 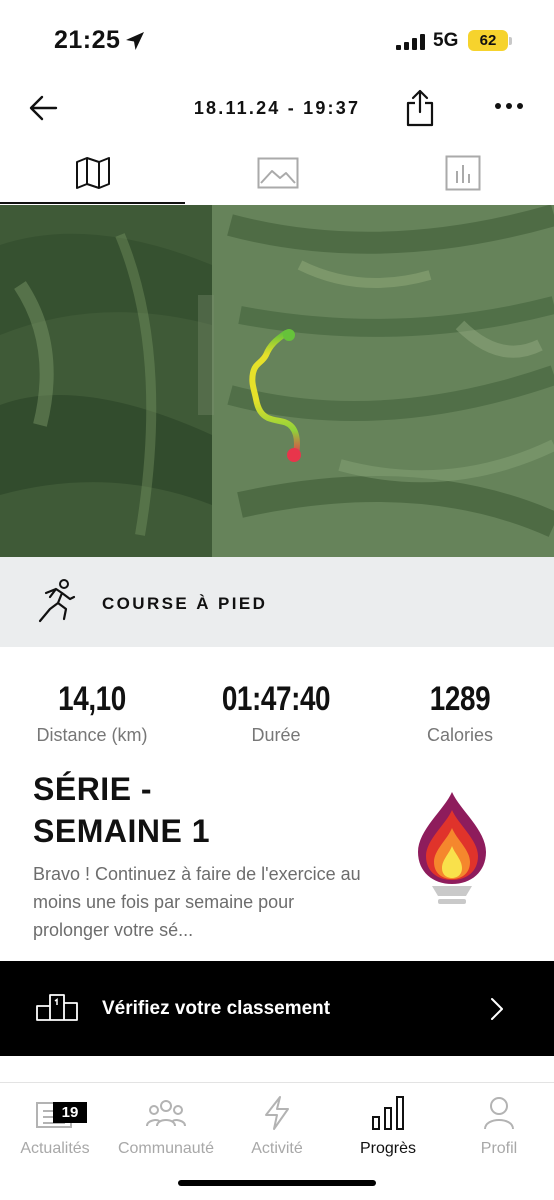 I want to click on nav-item-actualites: Actualités 19, so click(x=55, y=1125).